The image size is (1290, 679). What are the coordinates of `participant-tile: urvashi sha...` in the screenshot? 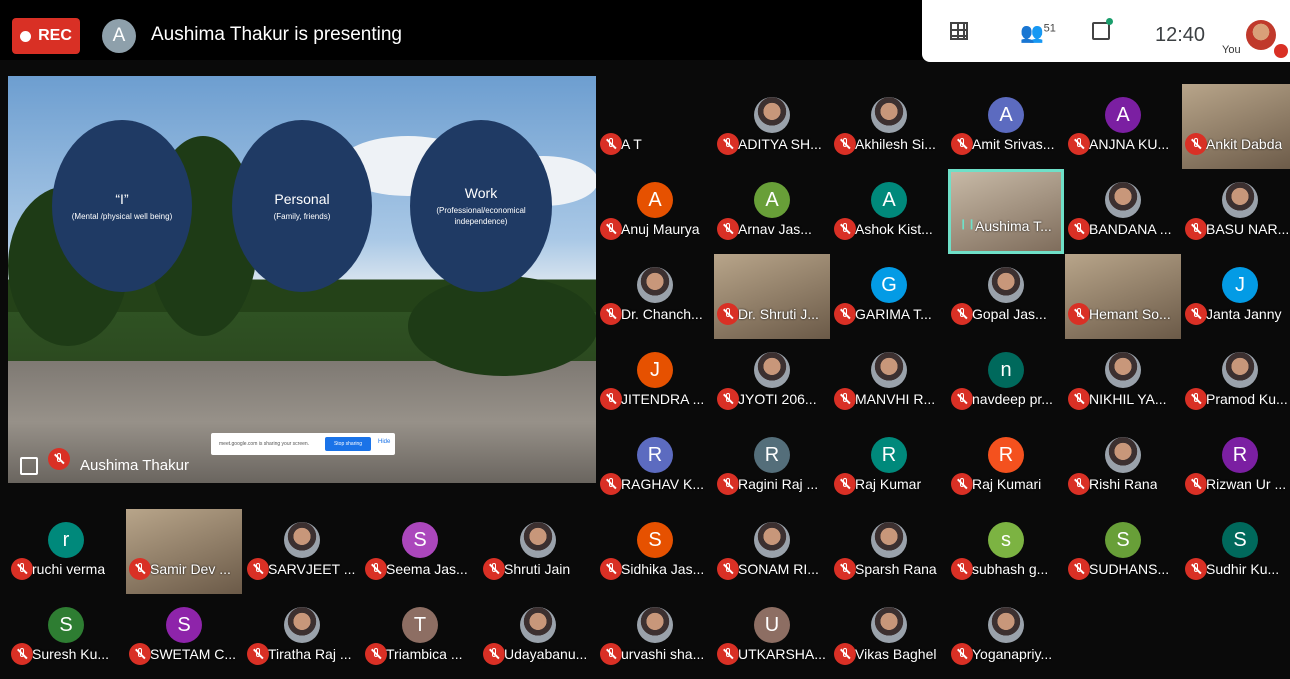 It's located at (655, 636).